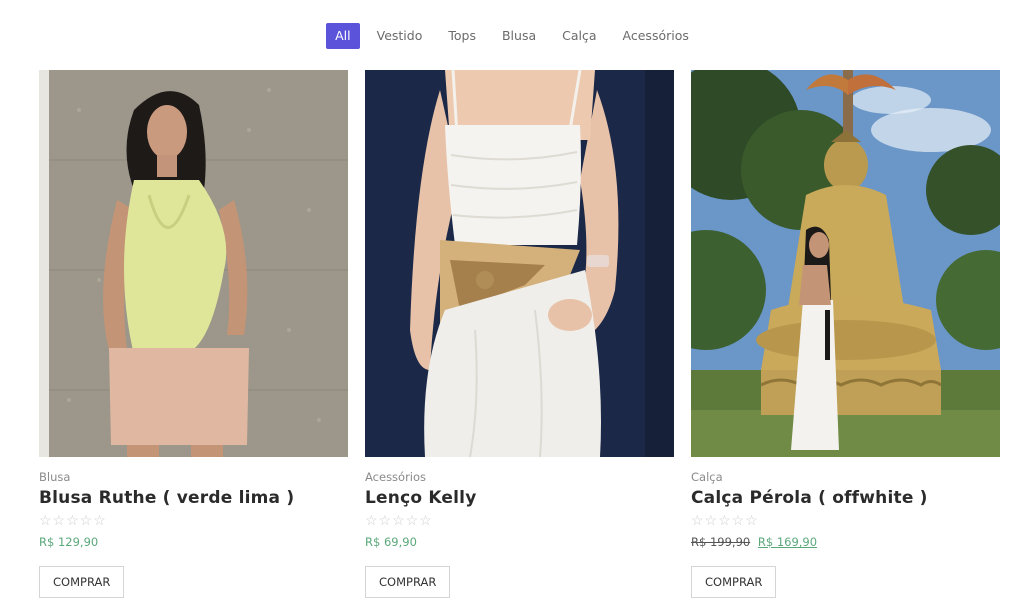  What do you see at coordinates (579, 36) in the screenshot?
I see `tab-calca: Calça` at bounding box center [579, 36].